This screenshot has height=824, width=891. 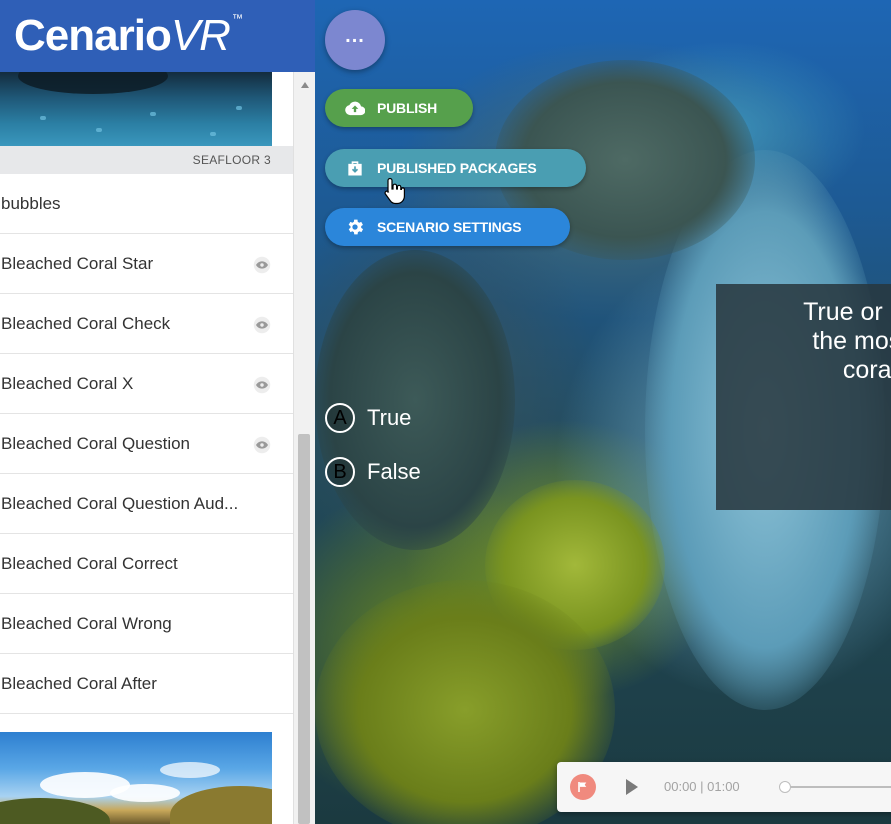 What do you see at coordinates (128, 35) in the screenshot?
I see `cenariovr-logo: CenarioVR ™` at bounding box center [128, 35].